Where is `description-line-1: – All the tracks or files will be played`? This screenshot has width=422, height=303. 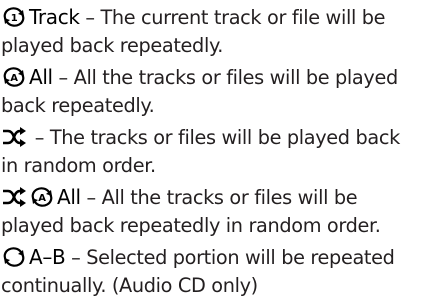
description-line-1: – All the tracks or files will be played is located at coordinates (225, 77).